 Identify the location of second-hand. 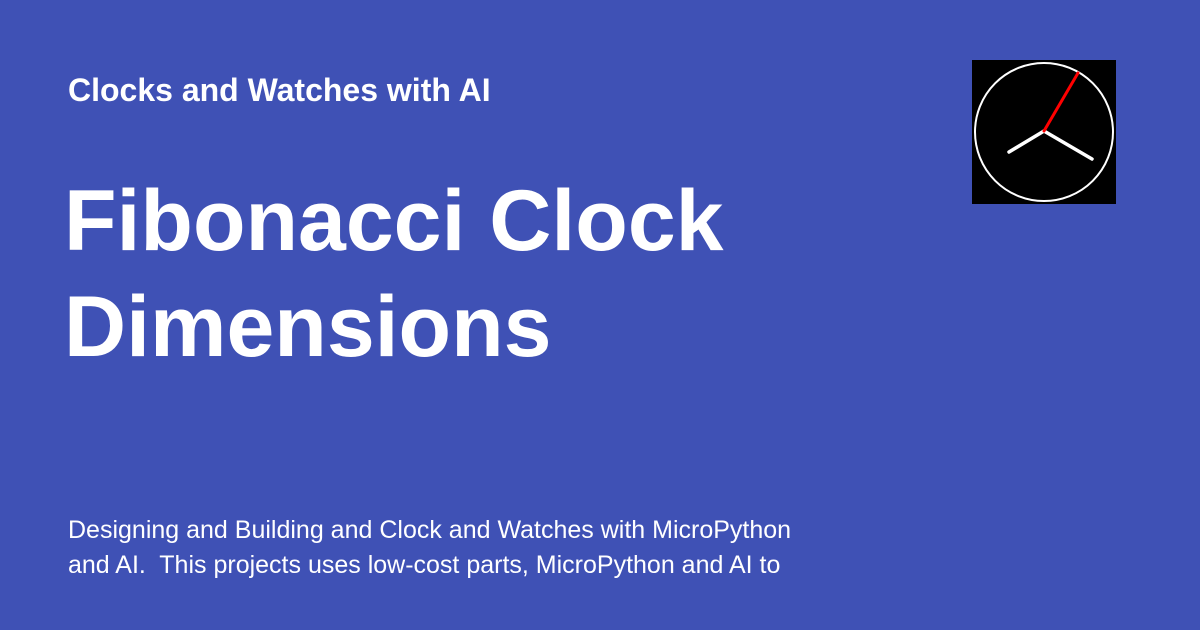
(1061, 102).